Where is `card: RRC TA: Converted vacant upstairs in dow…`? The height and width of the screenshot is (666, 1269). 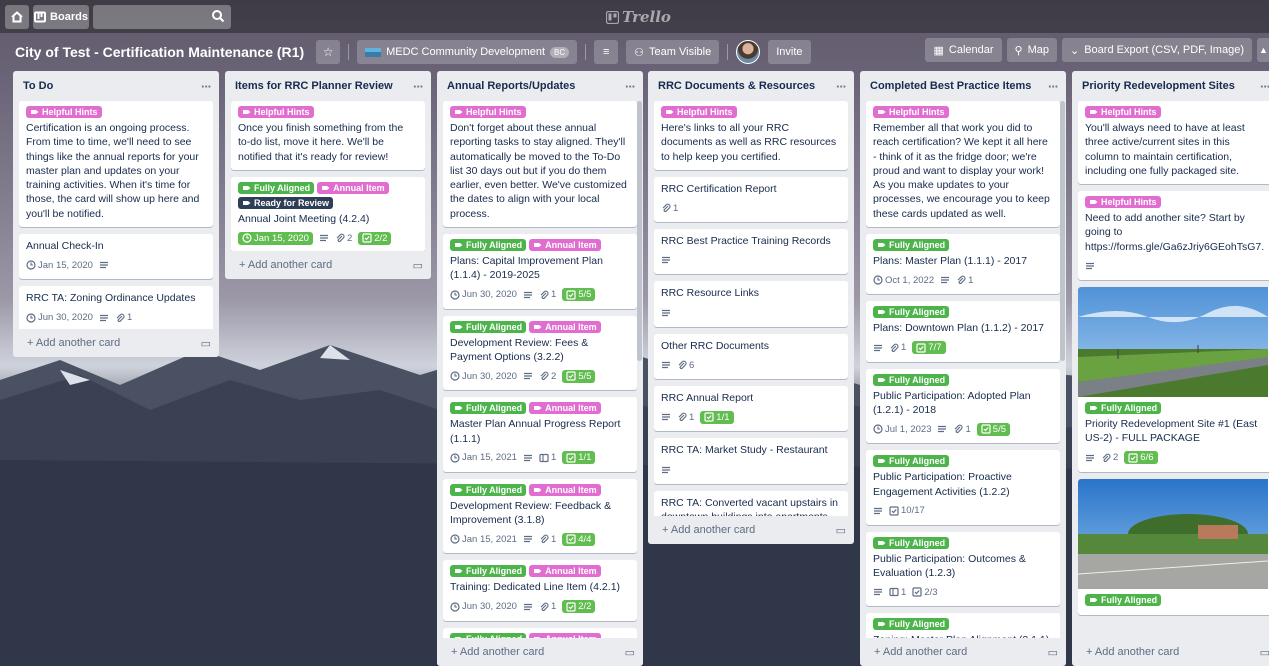
card: RRC TA: Converted vacant upstairs in dow… is located at coordinates (751, 503).